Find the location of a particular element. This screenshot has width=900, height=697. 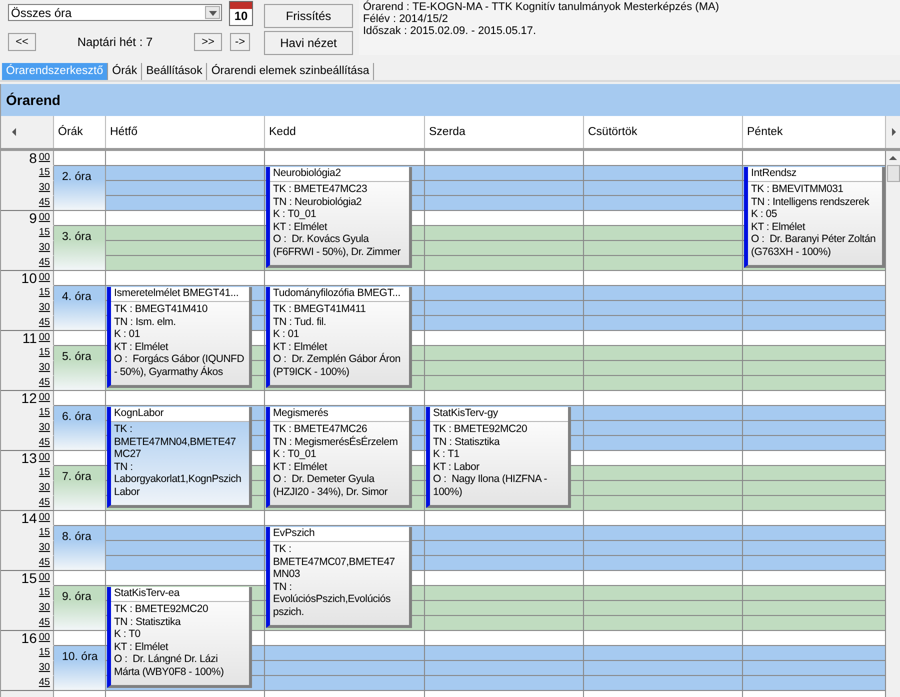

info-line: Órarend : TE-KOGN-MA - TTK Kognitív tanulmányok Mesterképzés (MA) is located at coordinates (541, 7).